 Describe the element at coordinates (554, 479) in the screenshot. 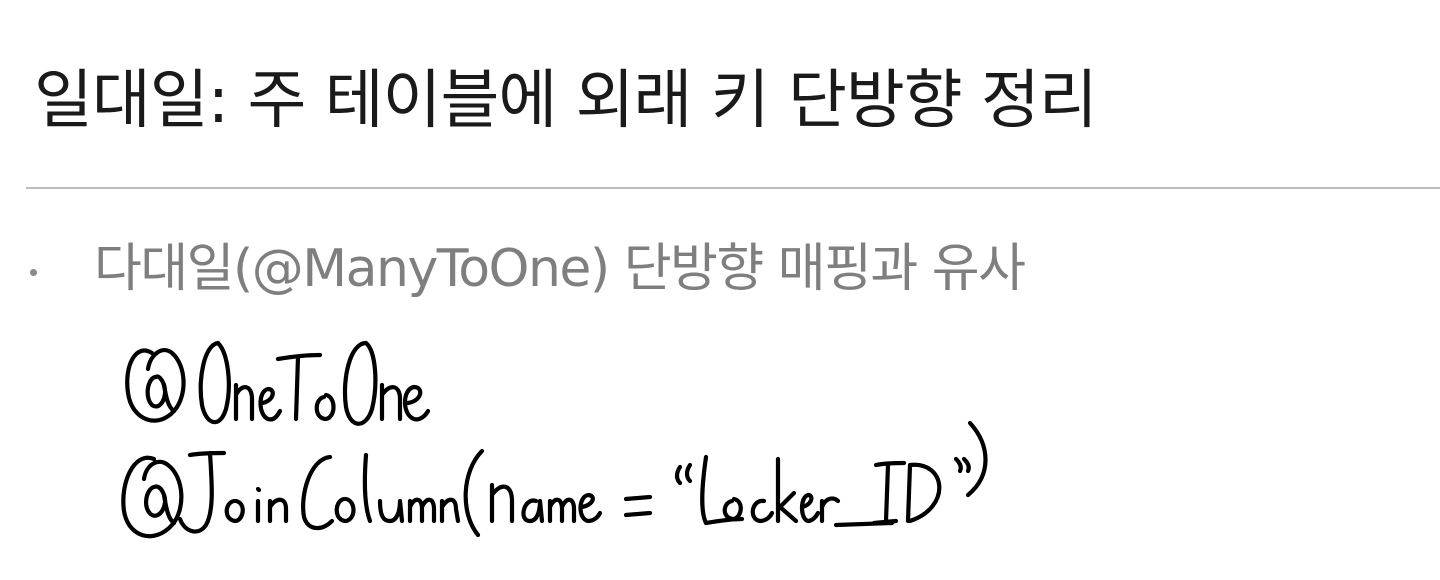

I see `handwritten-line-join-column` at that location.